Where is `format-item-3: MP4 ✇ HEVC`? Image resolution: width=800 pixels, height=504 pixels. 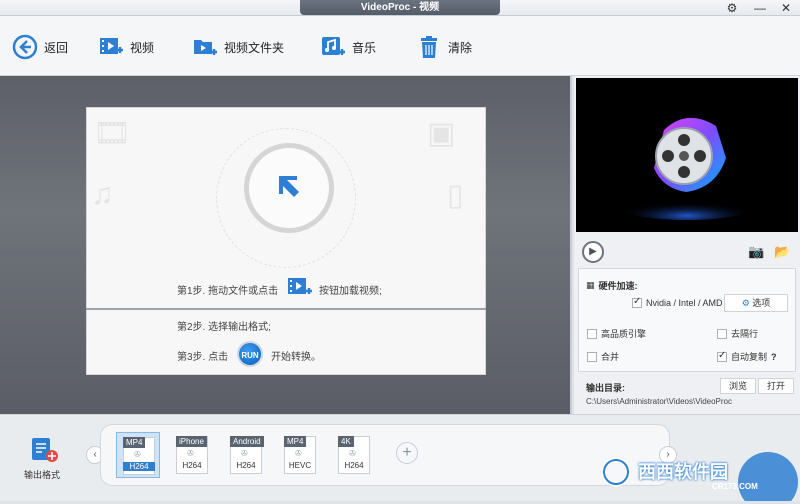
format-item-3: MP4 ✇ HEVC is located at coordinates (300, 455).